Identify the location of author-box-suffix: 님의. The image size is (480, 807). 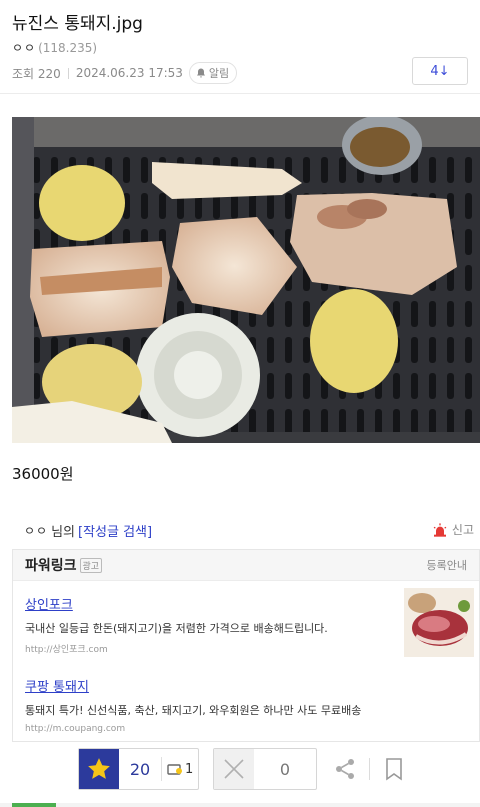
(63, 532).